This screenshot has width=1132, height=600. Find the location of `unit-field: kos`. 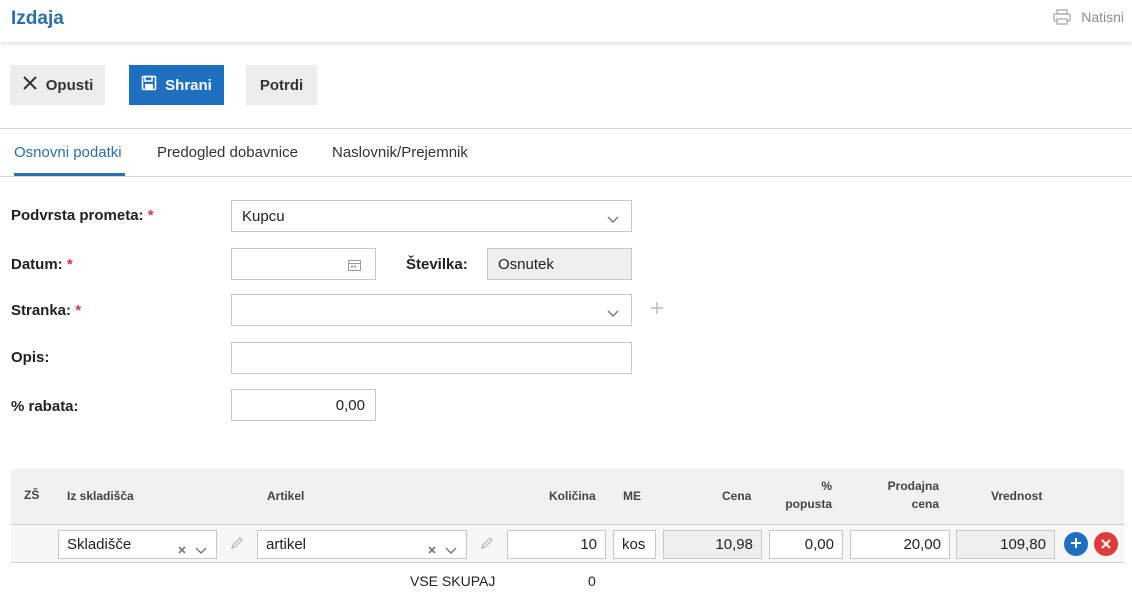

unit-field: kos is located at coordinates (634, 544).